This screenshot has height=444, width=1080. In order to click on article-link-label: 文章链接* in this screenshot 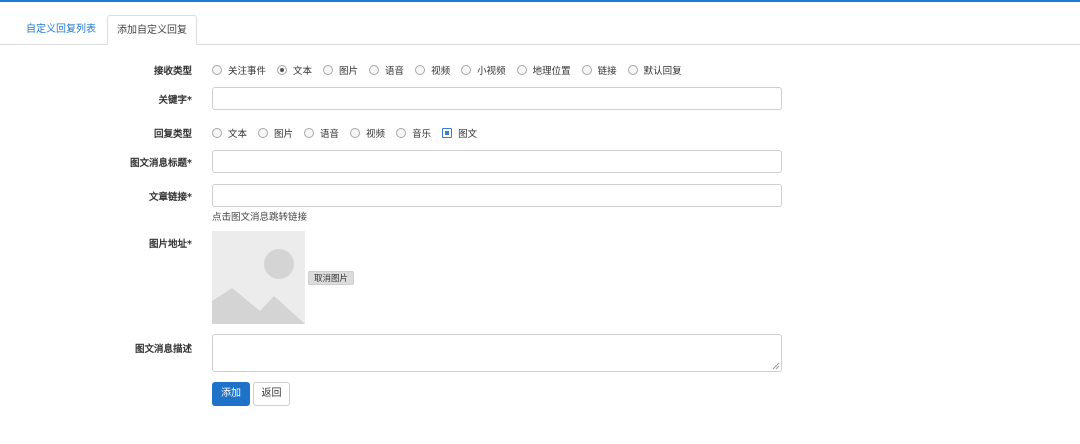, I will do `click(170, 197)`.